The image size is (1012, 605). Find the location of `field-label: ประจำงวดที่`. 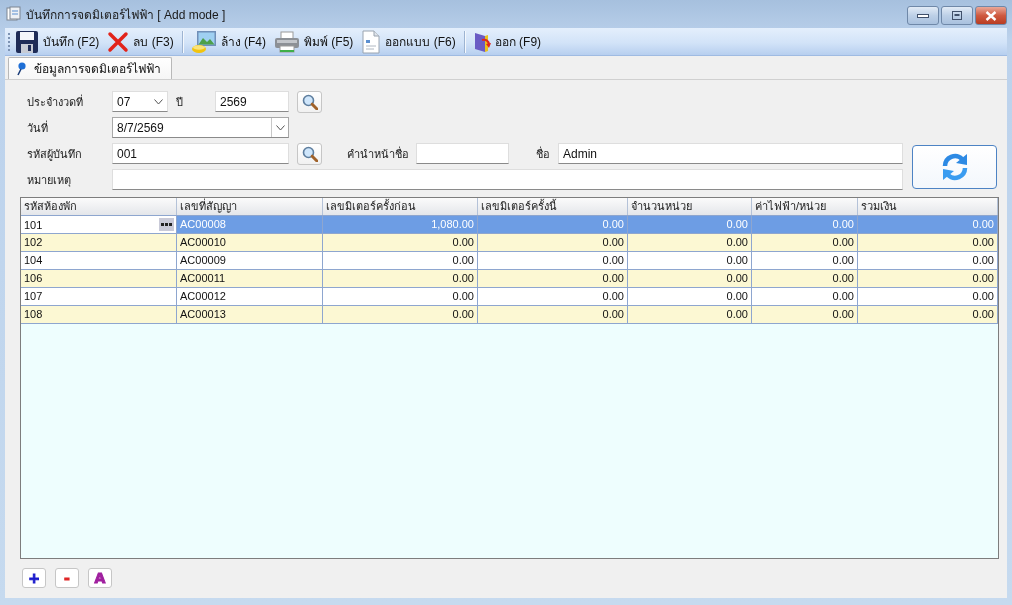

field-label: ประจำงวดที่ is located at coordinates (55, 101).